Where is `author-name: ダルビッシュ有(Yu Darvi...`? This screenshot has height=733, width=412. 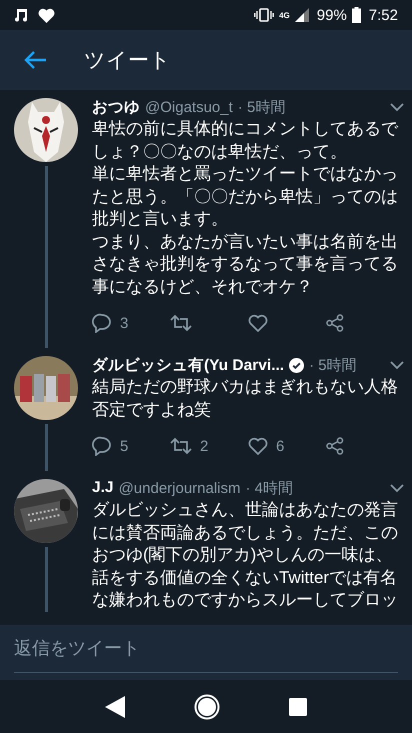 author-name: ダルビッシュ有(Yu Darvi... is located at coordinates (188, 365).